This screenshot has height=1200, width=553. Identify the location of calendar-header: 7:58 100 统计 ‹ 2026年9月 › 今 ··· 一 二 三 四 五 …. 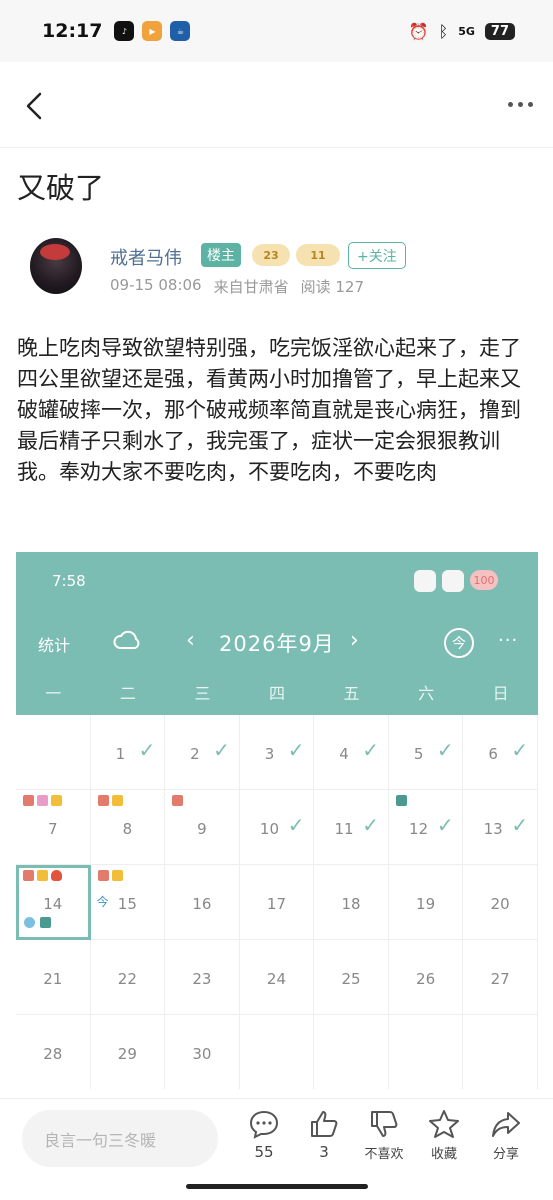
(277, 633).